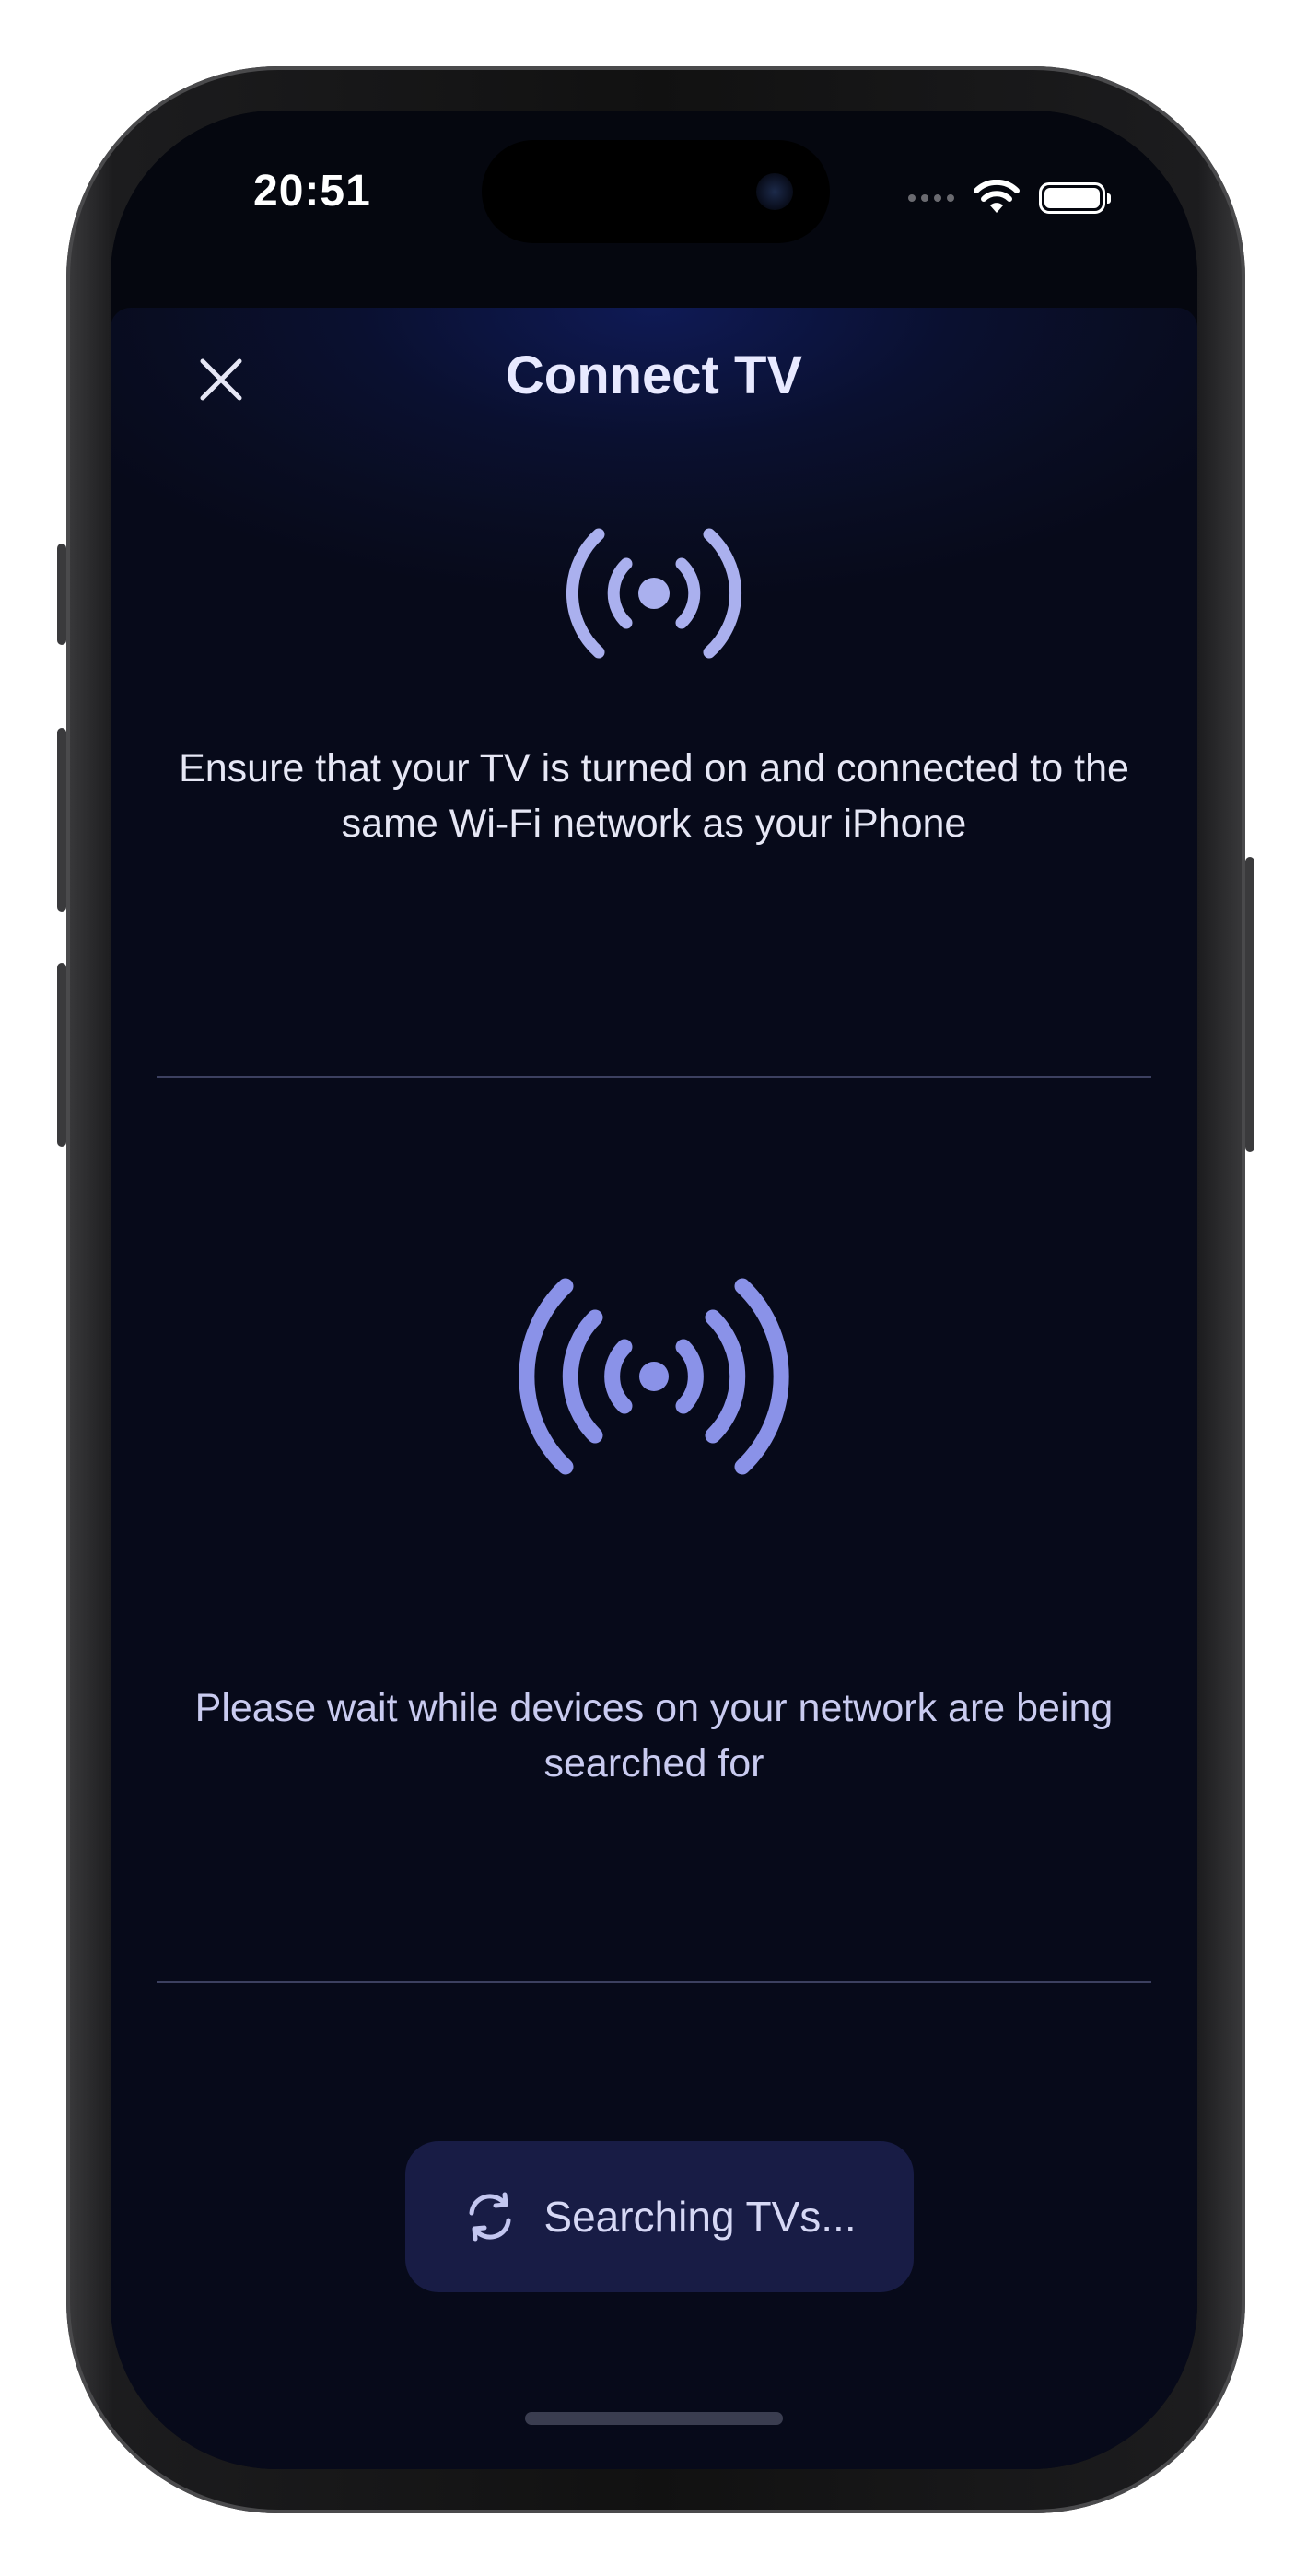  What do you see at coordinates (656, 191) in the screenshot?
I see `dynamic-island` at bounding box center [656, 191].